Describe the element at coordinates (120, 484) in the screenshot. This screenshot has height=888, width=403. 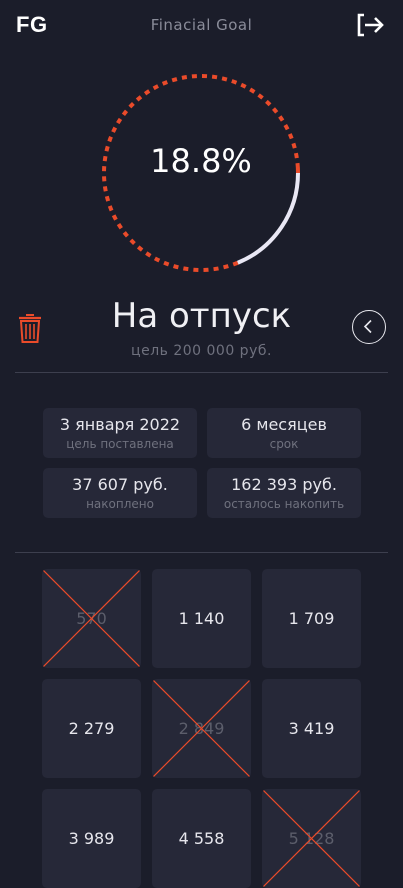
I see `saved-value: 37 607 руб.` at that location.